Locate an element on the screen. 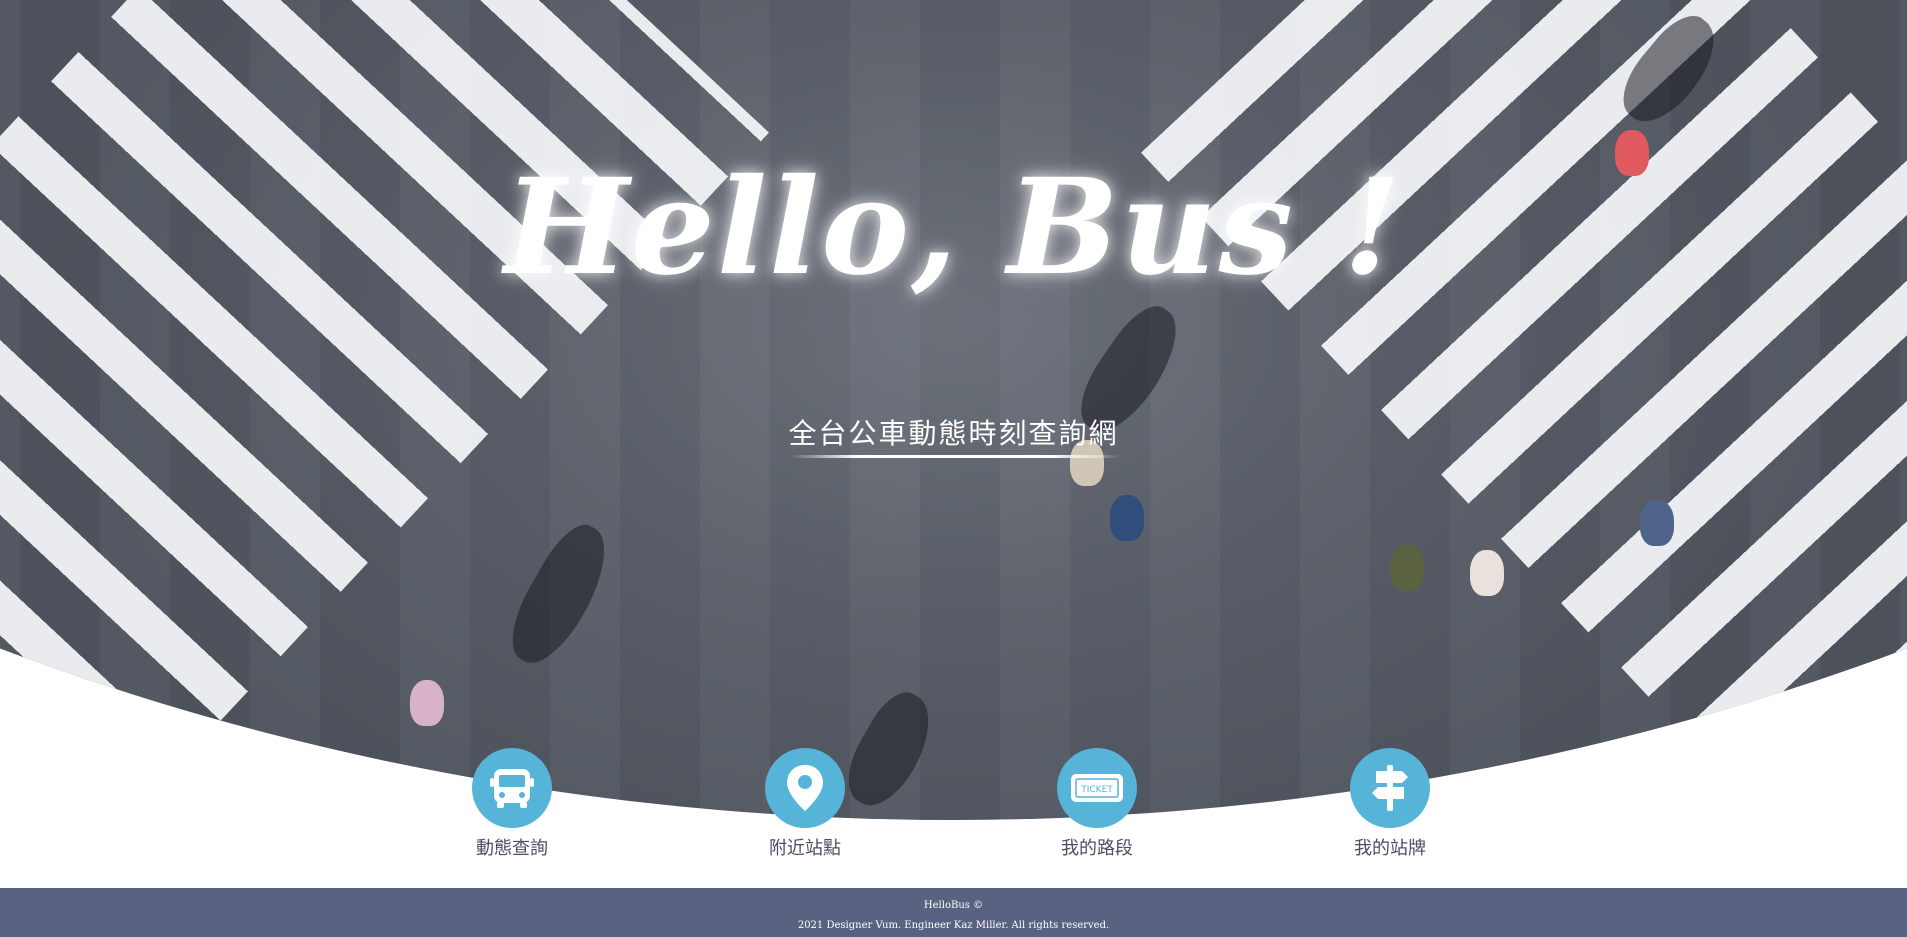  signpost-icon is located at coordinates (1390, 788).